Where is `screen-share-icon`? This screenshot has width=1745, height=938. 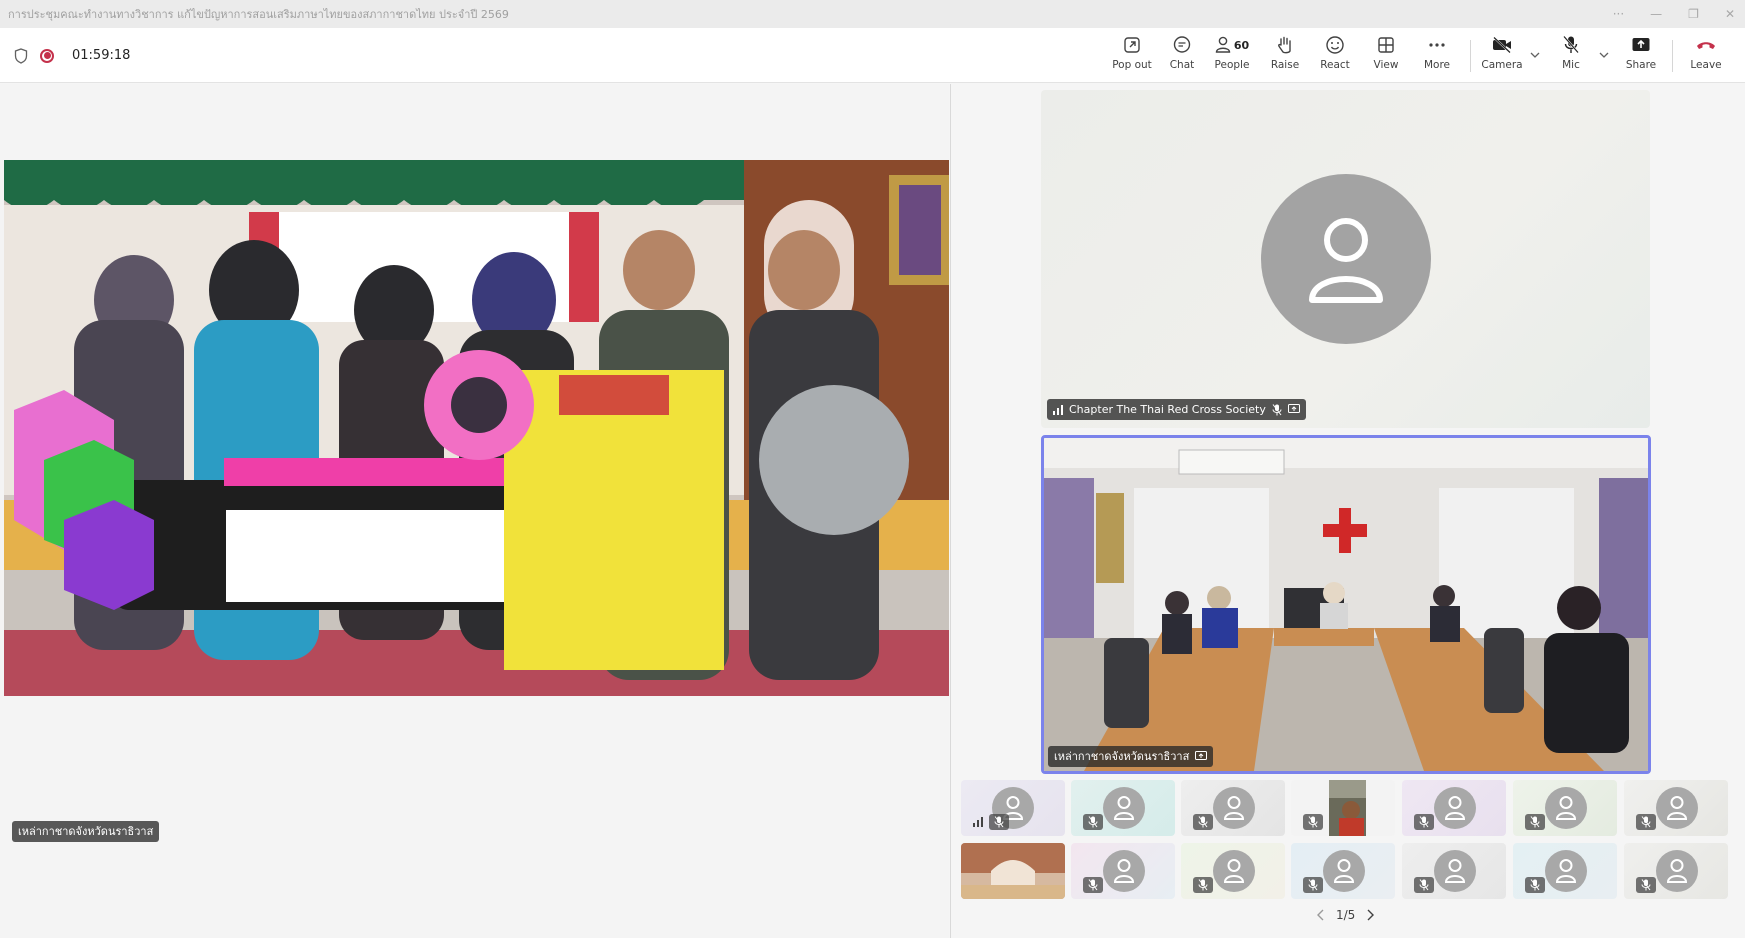
screen-share-icon is located at coordinates (1293, 408).